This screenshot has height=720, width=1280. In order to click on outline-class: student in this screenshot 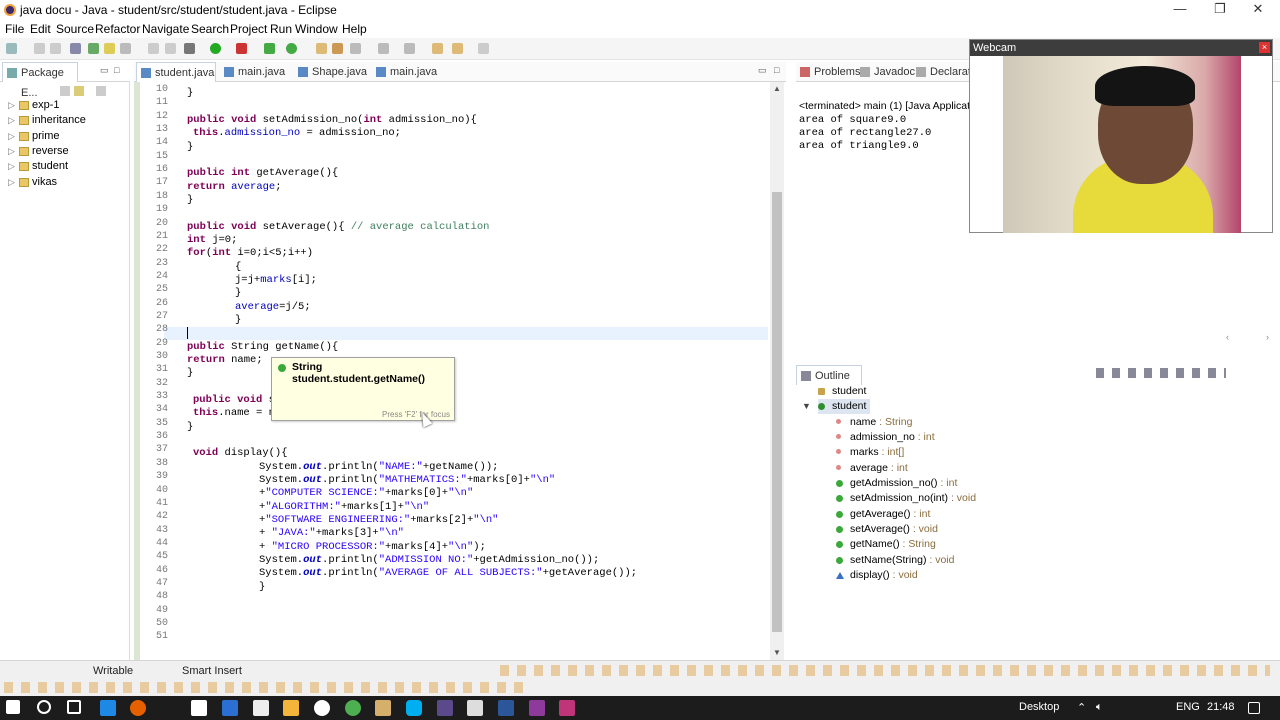, I will do `click(844, 406)`.